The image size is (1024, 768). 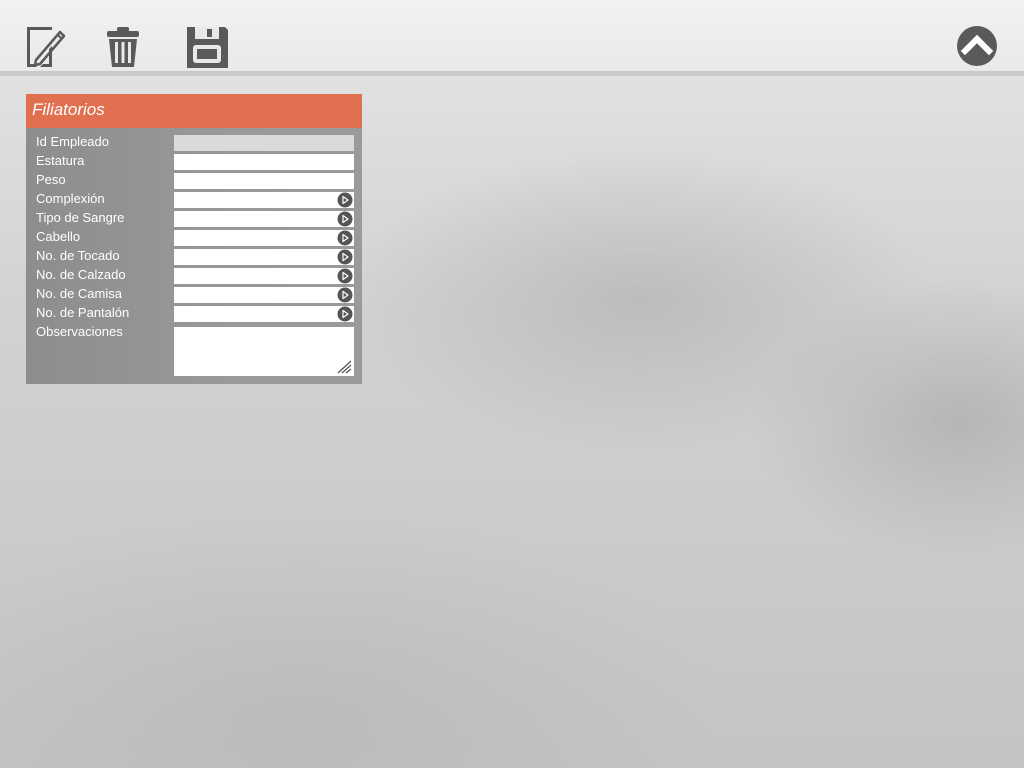 I want to click on pantalon-dropdown-button, so click(x=345, y=314).